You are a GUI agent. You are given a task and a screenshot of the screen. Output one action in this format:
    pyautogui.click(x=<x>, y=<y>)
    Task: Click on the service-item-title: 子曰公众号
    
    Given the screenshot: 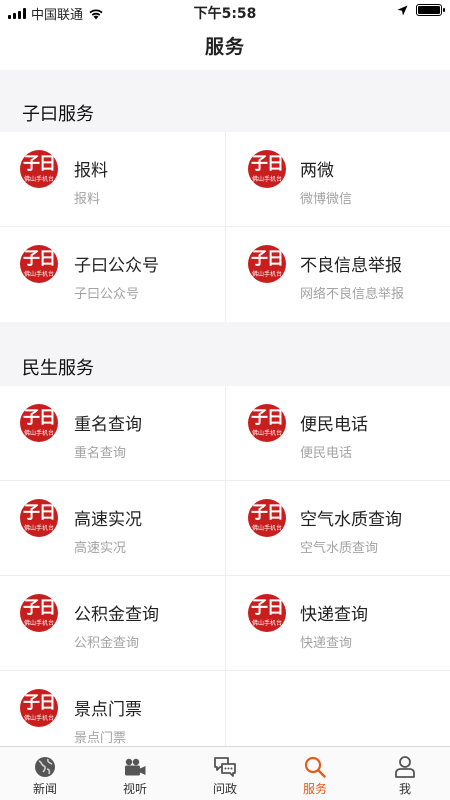 What is the action you would take?
    pyautogui.click(x=116, y=266)
    